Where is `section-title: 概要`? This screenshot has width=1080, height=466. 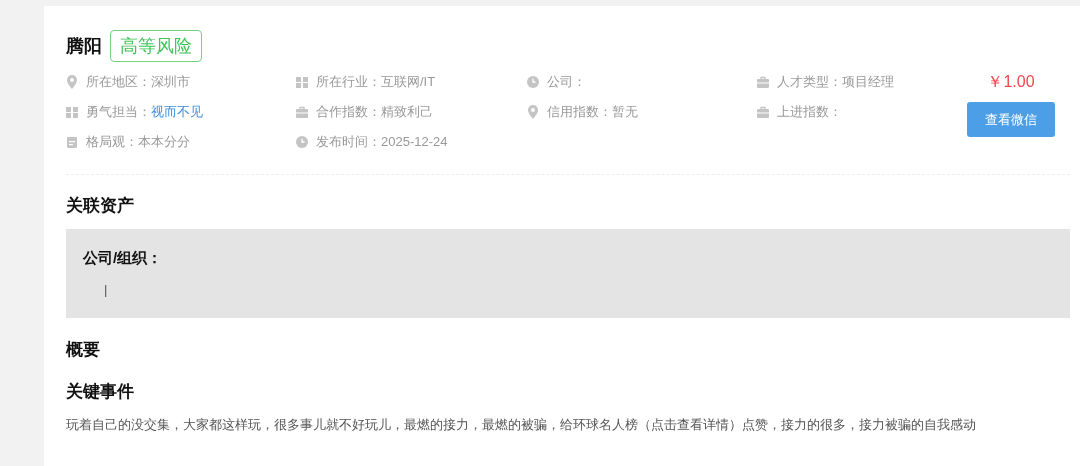 section-title: 概要 is located at coordinates (83, 349).